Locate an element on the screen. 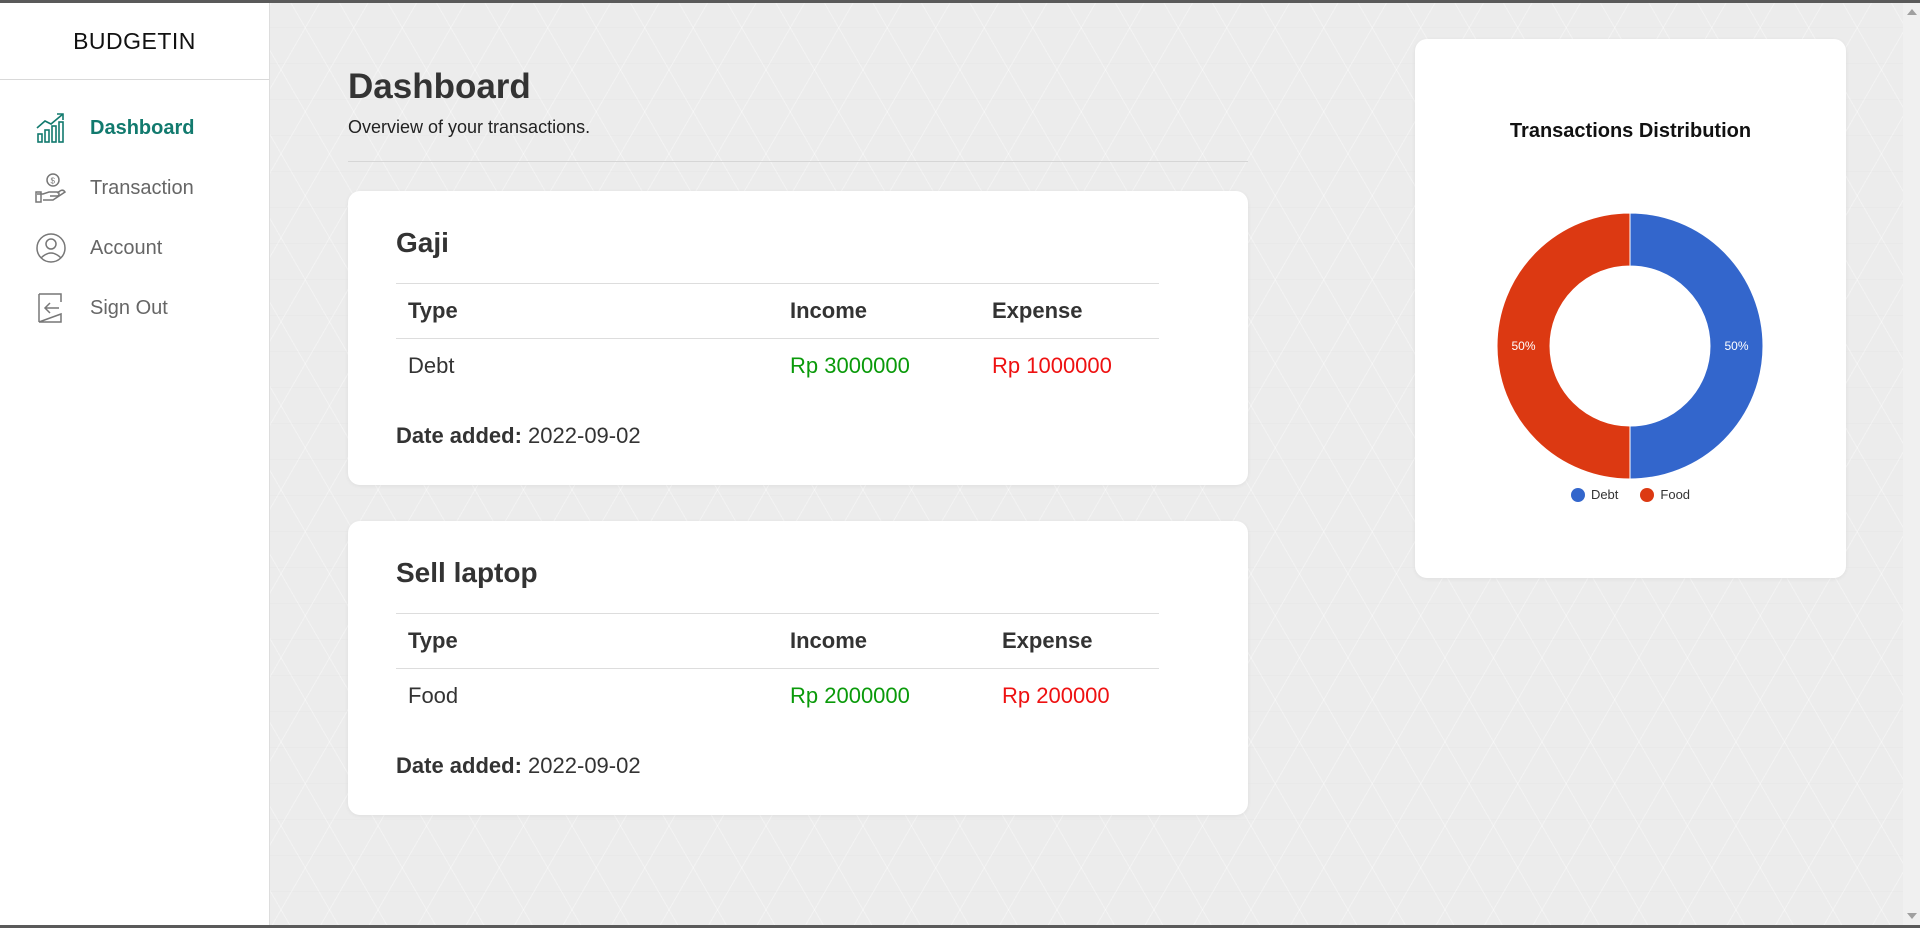 The width and height of the screenshot is (1920, 928). sidebar-item-account: Account is located at coordinates (134, 248).